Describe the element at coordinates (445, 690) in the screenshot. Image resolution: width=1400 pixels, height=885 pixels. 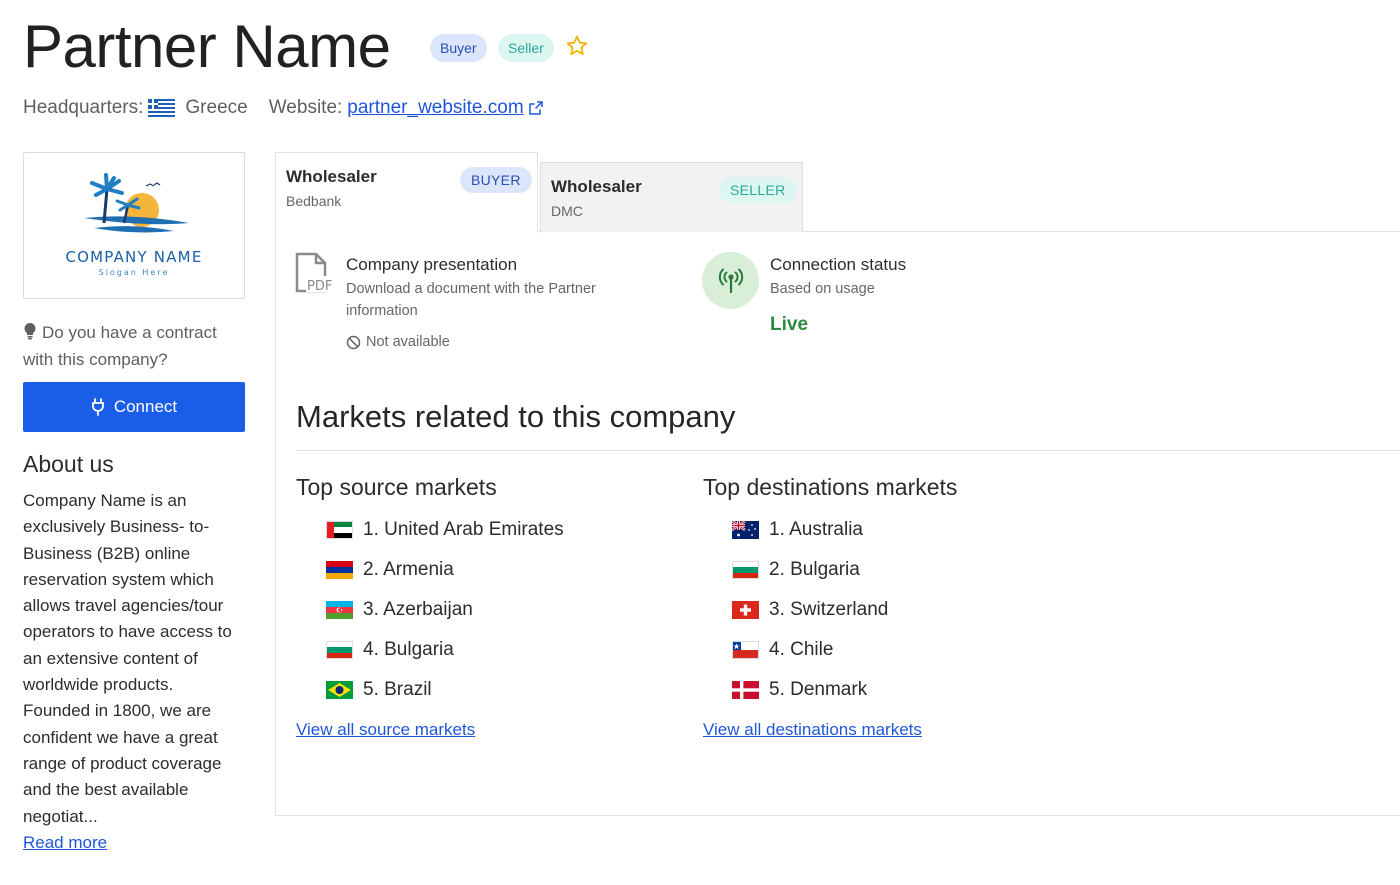
I see `list-item: 5. Brazil` at that location.